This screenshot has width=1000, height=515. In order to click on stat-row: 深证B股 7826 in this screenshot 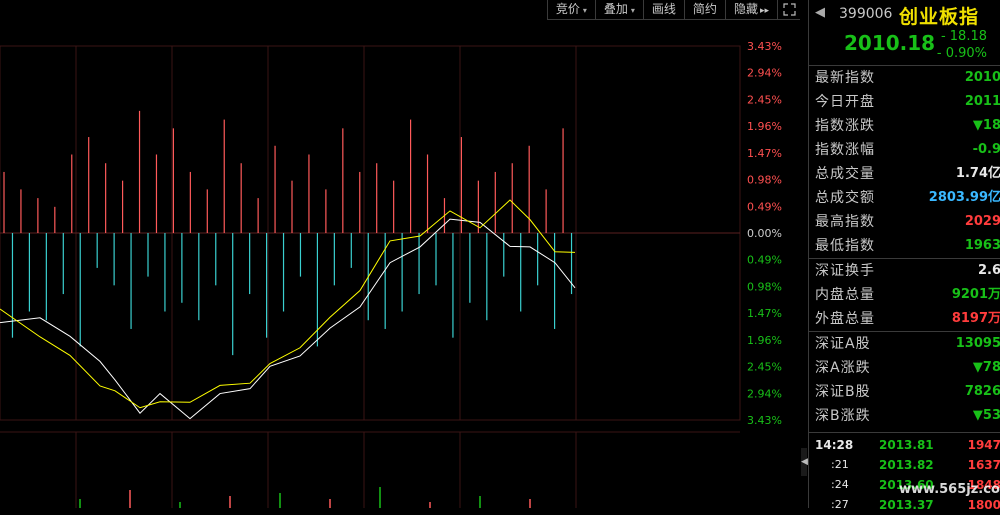, I will do `click(907, 392)`.